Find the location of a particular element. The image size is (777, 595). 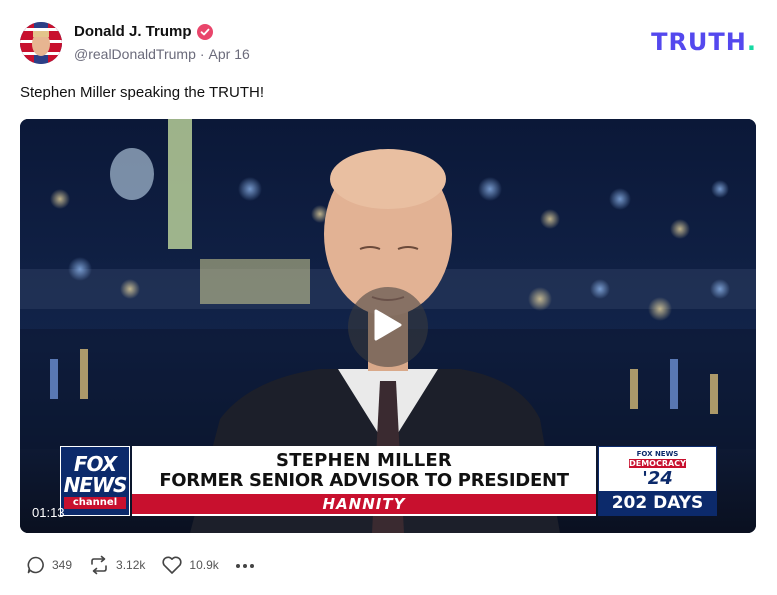

verified-badge-icon is located at coordinates (204, 31).